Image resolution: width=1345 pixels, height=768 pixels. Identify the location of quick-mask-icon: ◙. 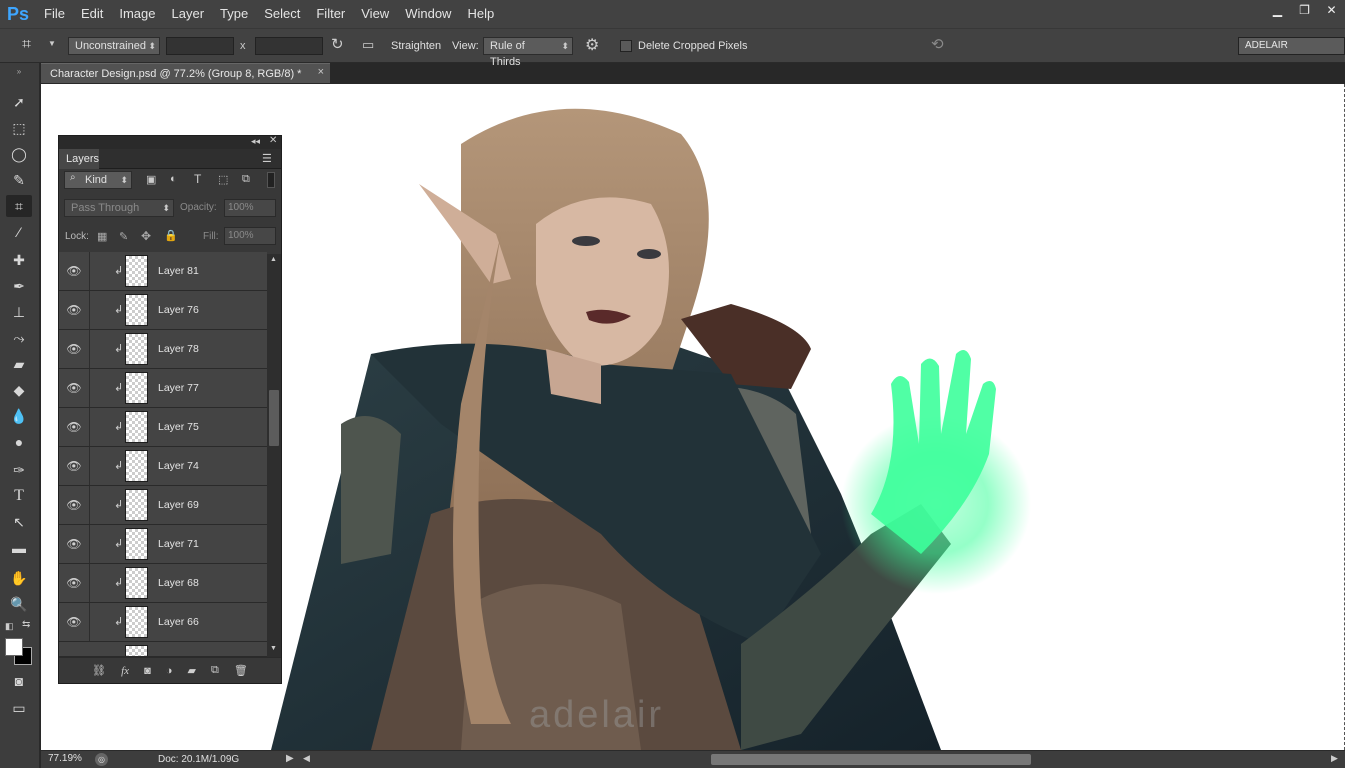
(19, 681).